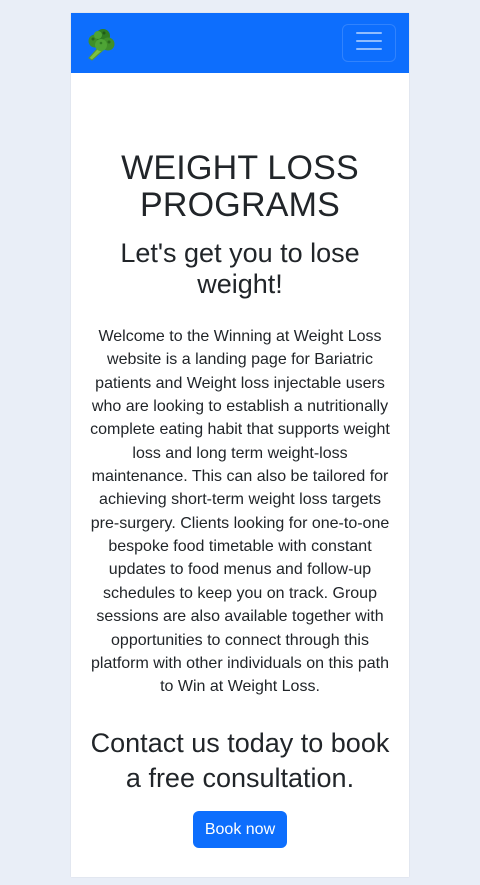  Describe the element at coordinates (240, 43) in the screenshot. I see `navbar` at that location.